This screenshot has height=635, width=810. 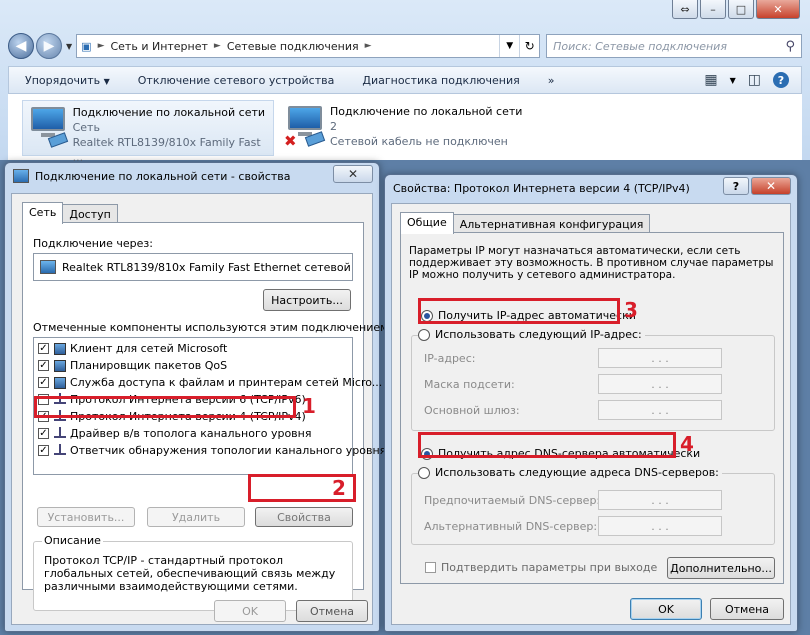 What do you see at coordinates (305, 128) in the screenshot?
I see `network-disconnected-icon: ✖` at bounding box center [305, 128].